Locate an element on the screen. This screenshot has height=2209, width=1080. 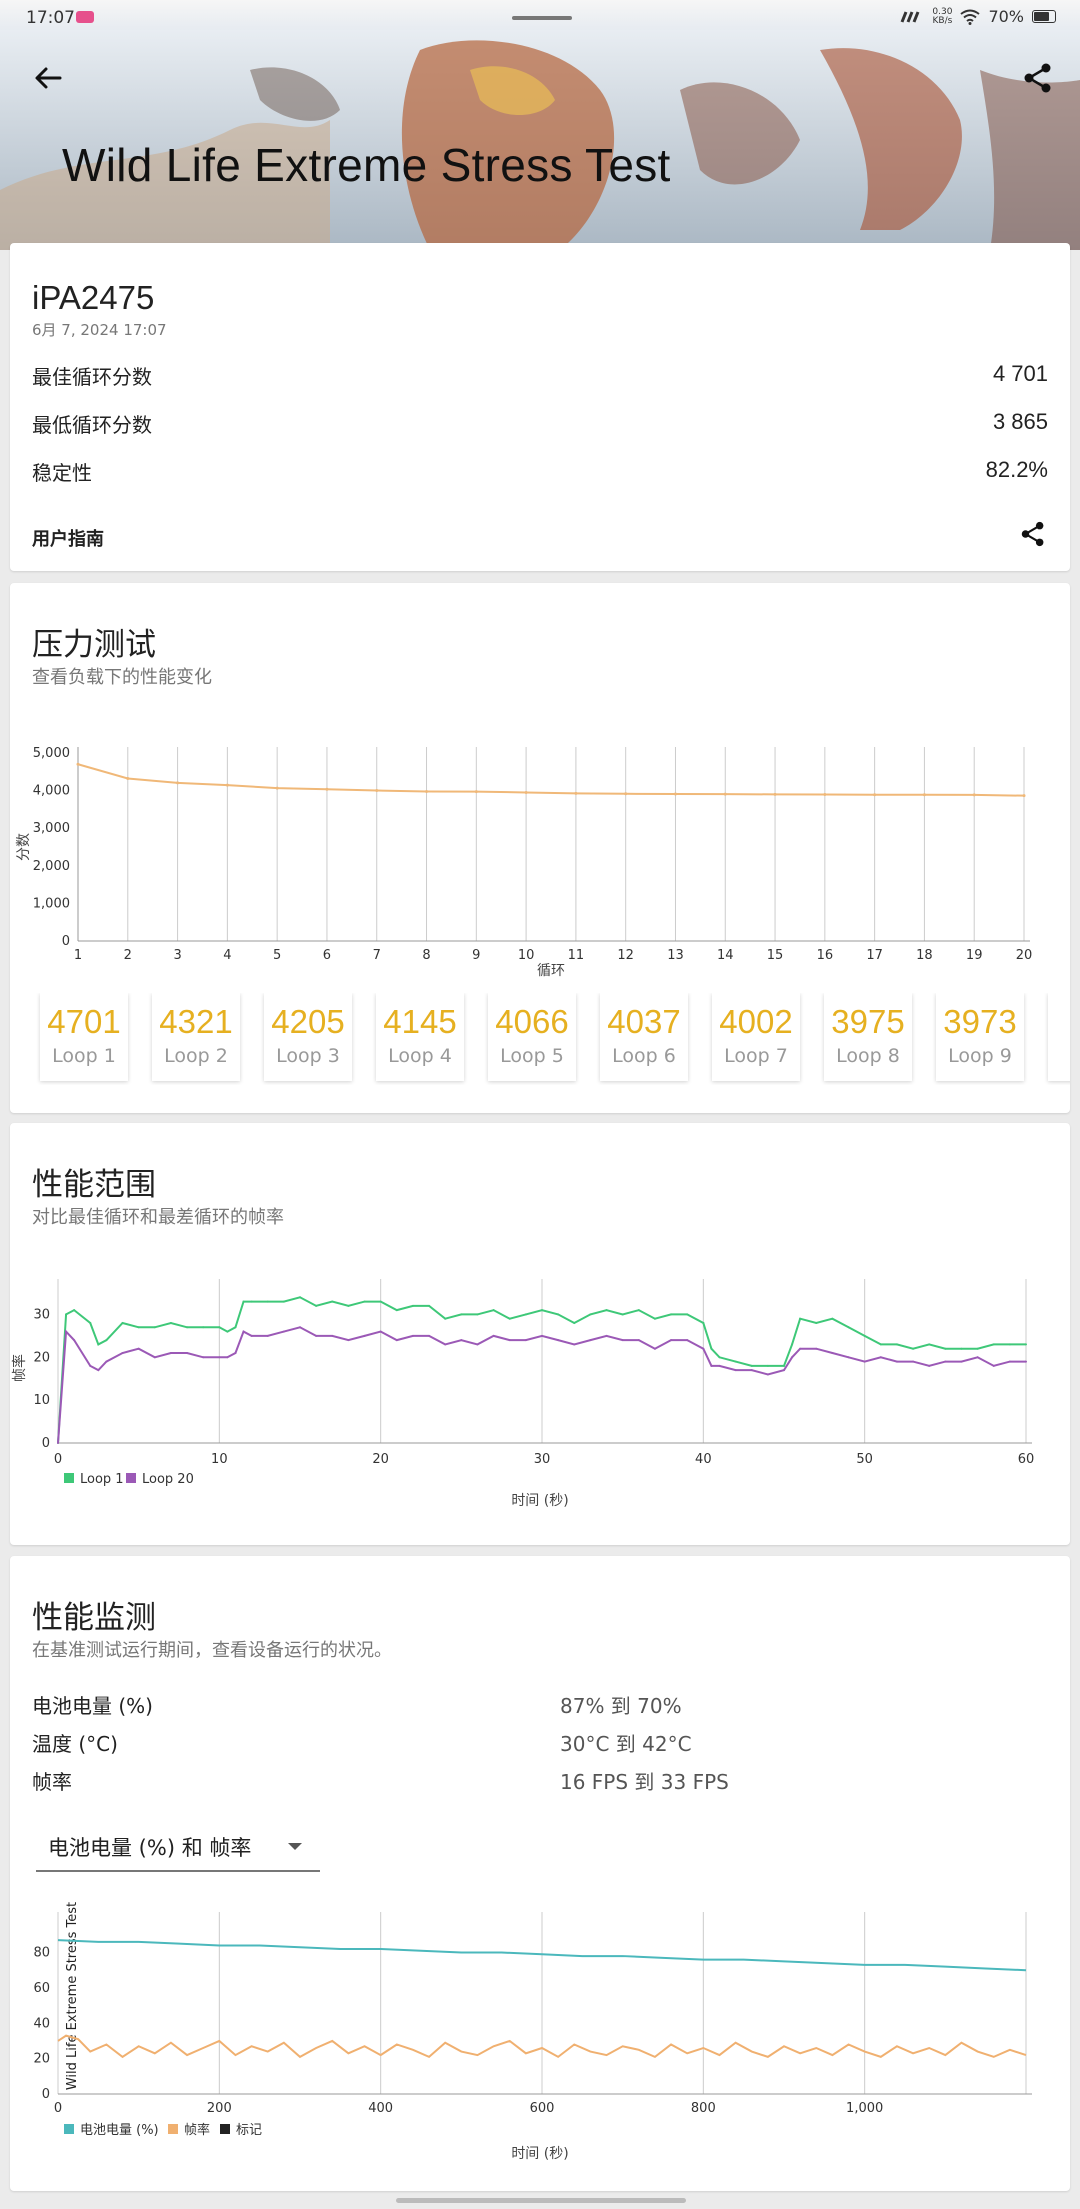
loop-score-card: 4066 Loop 5 is located at coordinates (532, 1037).